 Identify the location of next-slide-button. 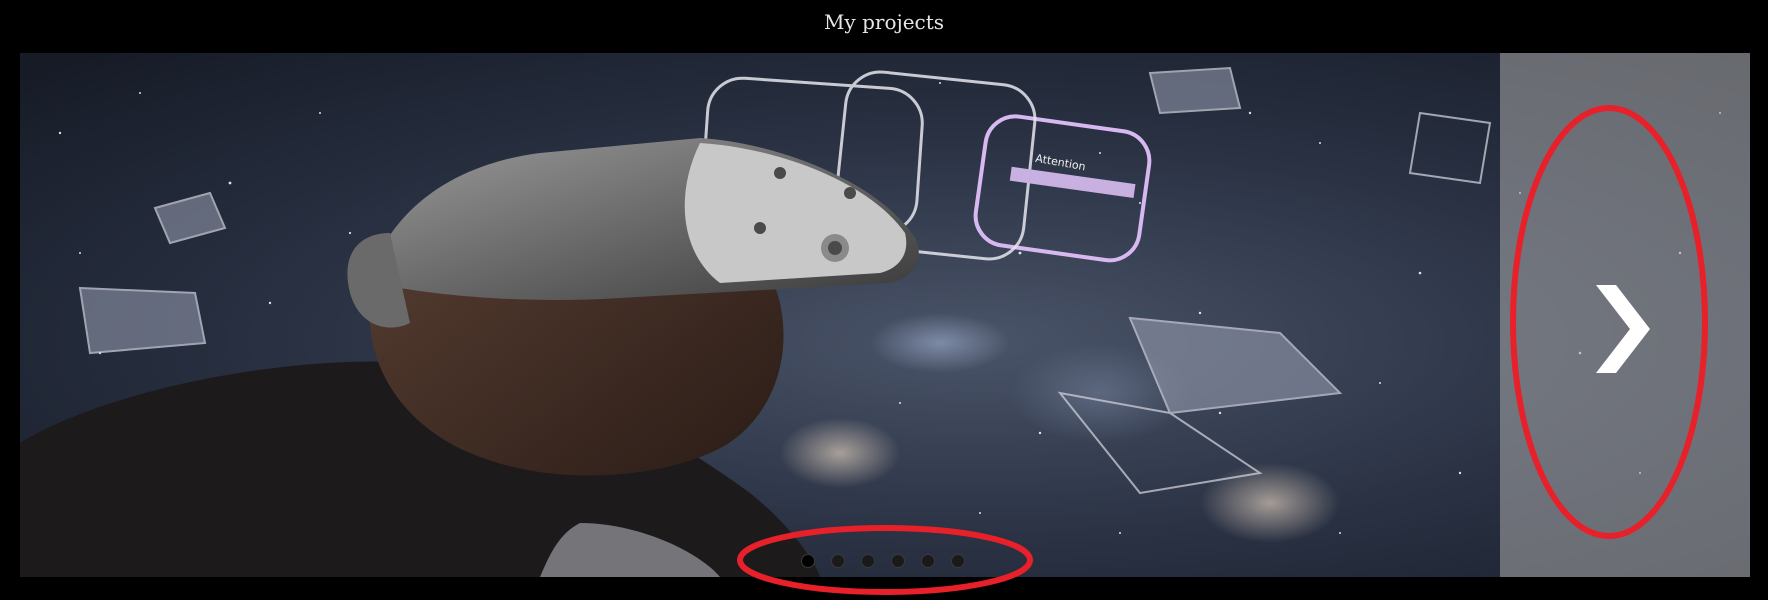
(1625, 315).